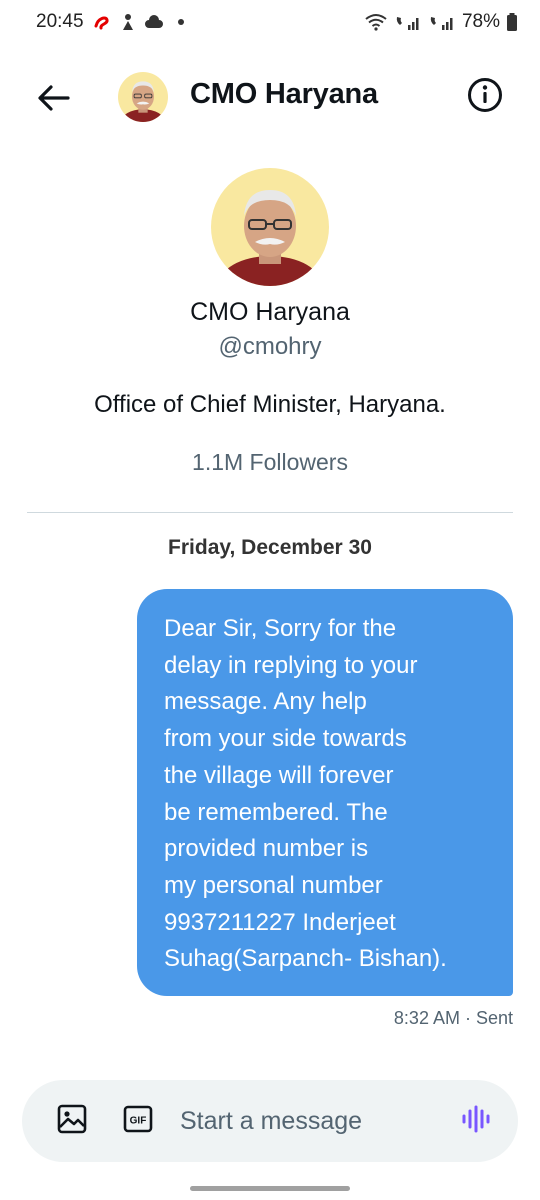 The height and width of the screenshot is (1200, 540). Describe the element at coordinates (270, 22) in the screenshot. I see `status-bar: 20:45 78%` at that location.